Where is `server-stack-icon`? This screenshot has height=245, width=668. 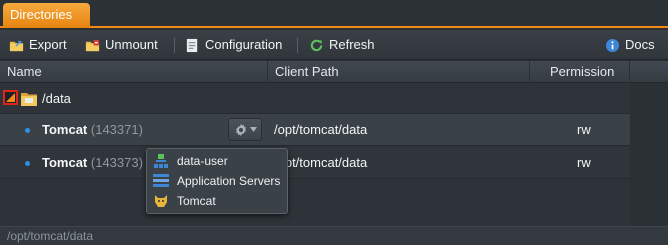
server-stack-icon is located at coordinates (161, 180).